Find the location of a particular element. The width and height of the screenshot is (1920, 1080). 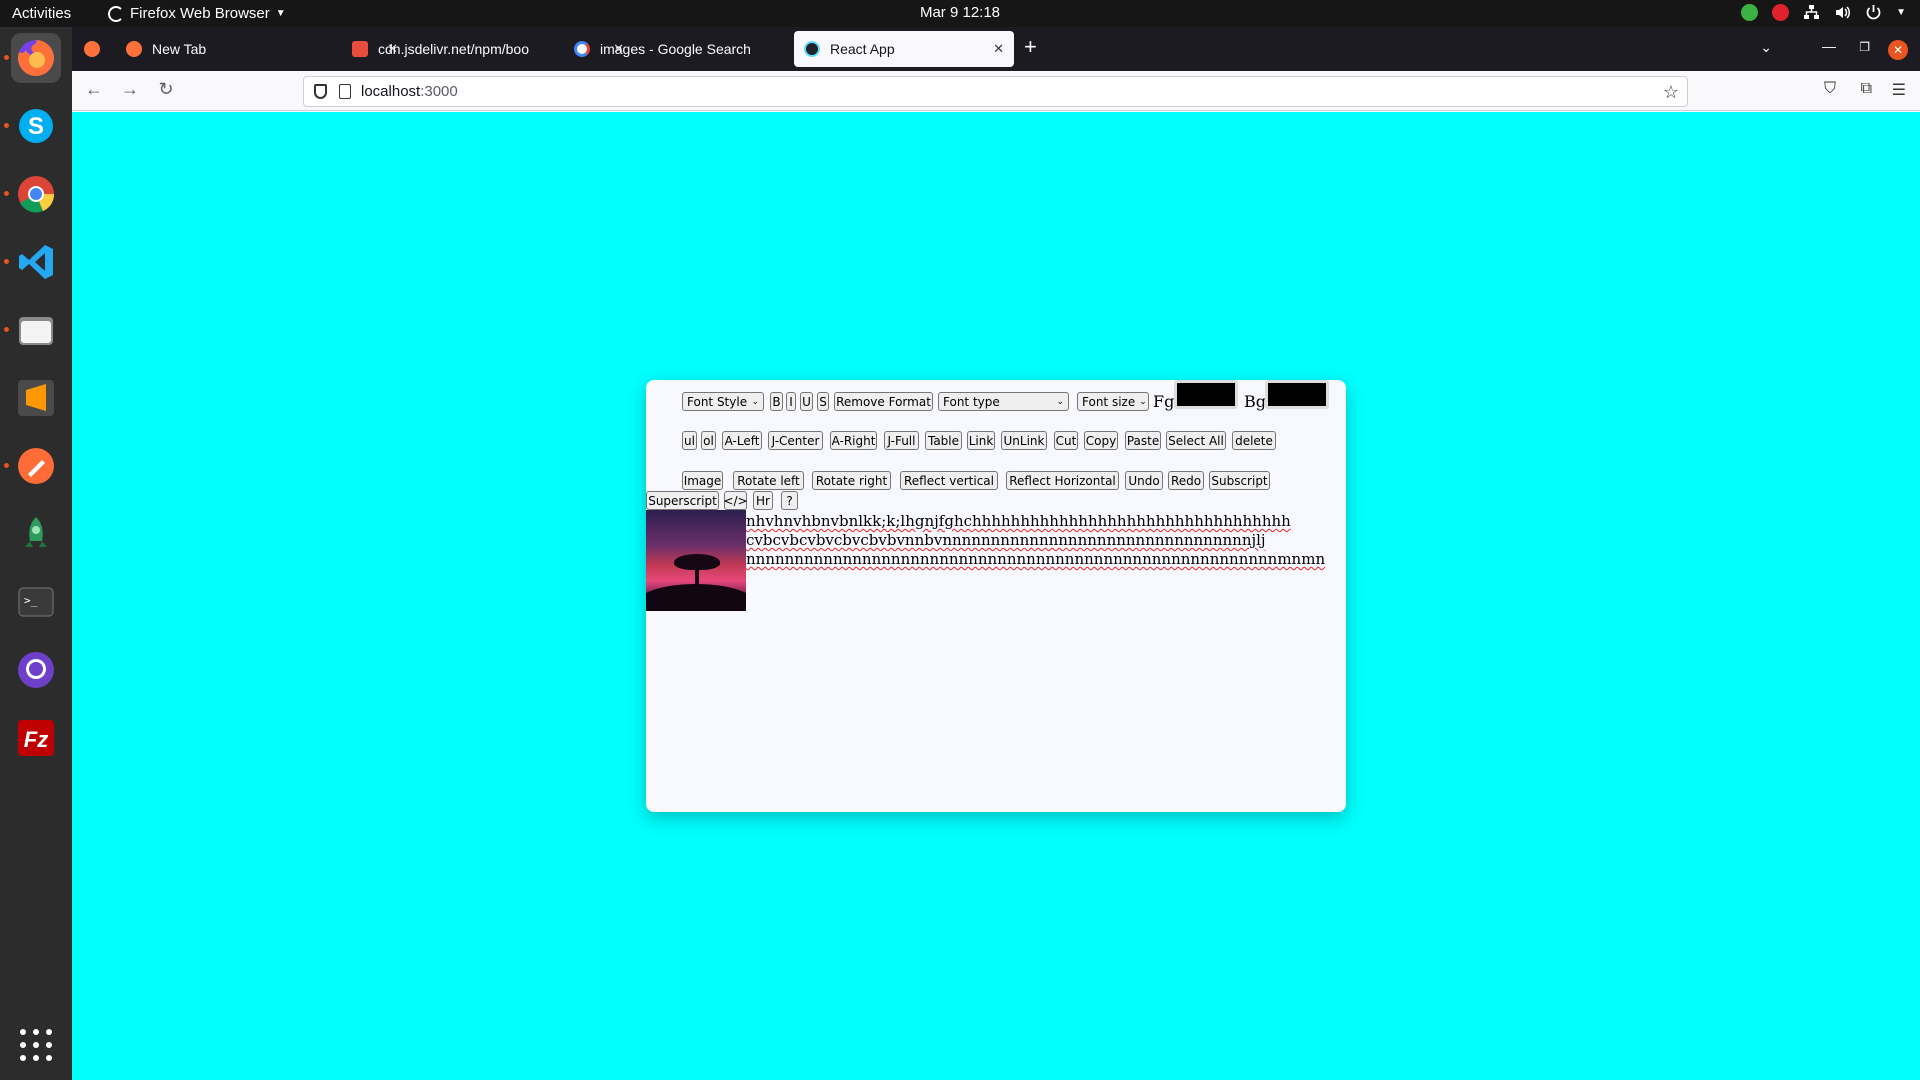

url-text: localhost:3000 is located at coordinates (409, 91).